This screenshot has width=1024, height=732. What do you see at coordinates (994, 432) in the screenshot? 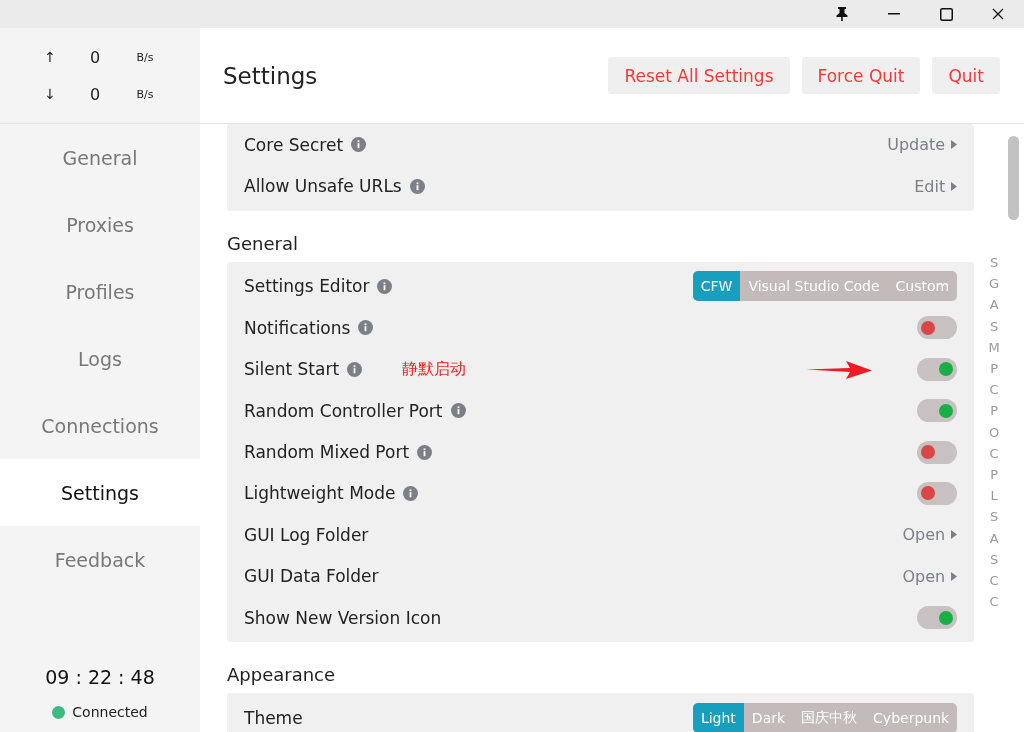
I see `index-letter: O` at bounding box center [994, 432].